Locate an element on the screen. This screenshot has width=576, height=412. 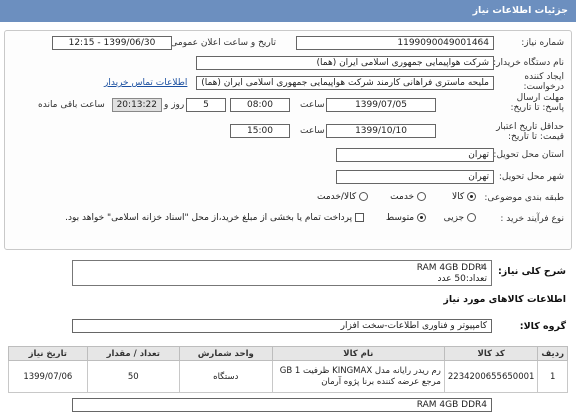
price-validity-time: 15:00 is located at coordinates (260, 131).